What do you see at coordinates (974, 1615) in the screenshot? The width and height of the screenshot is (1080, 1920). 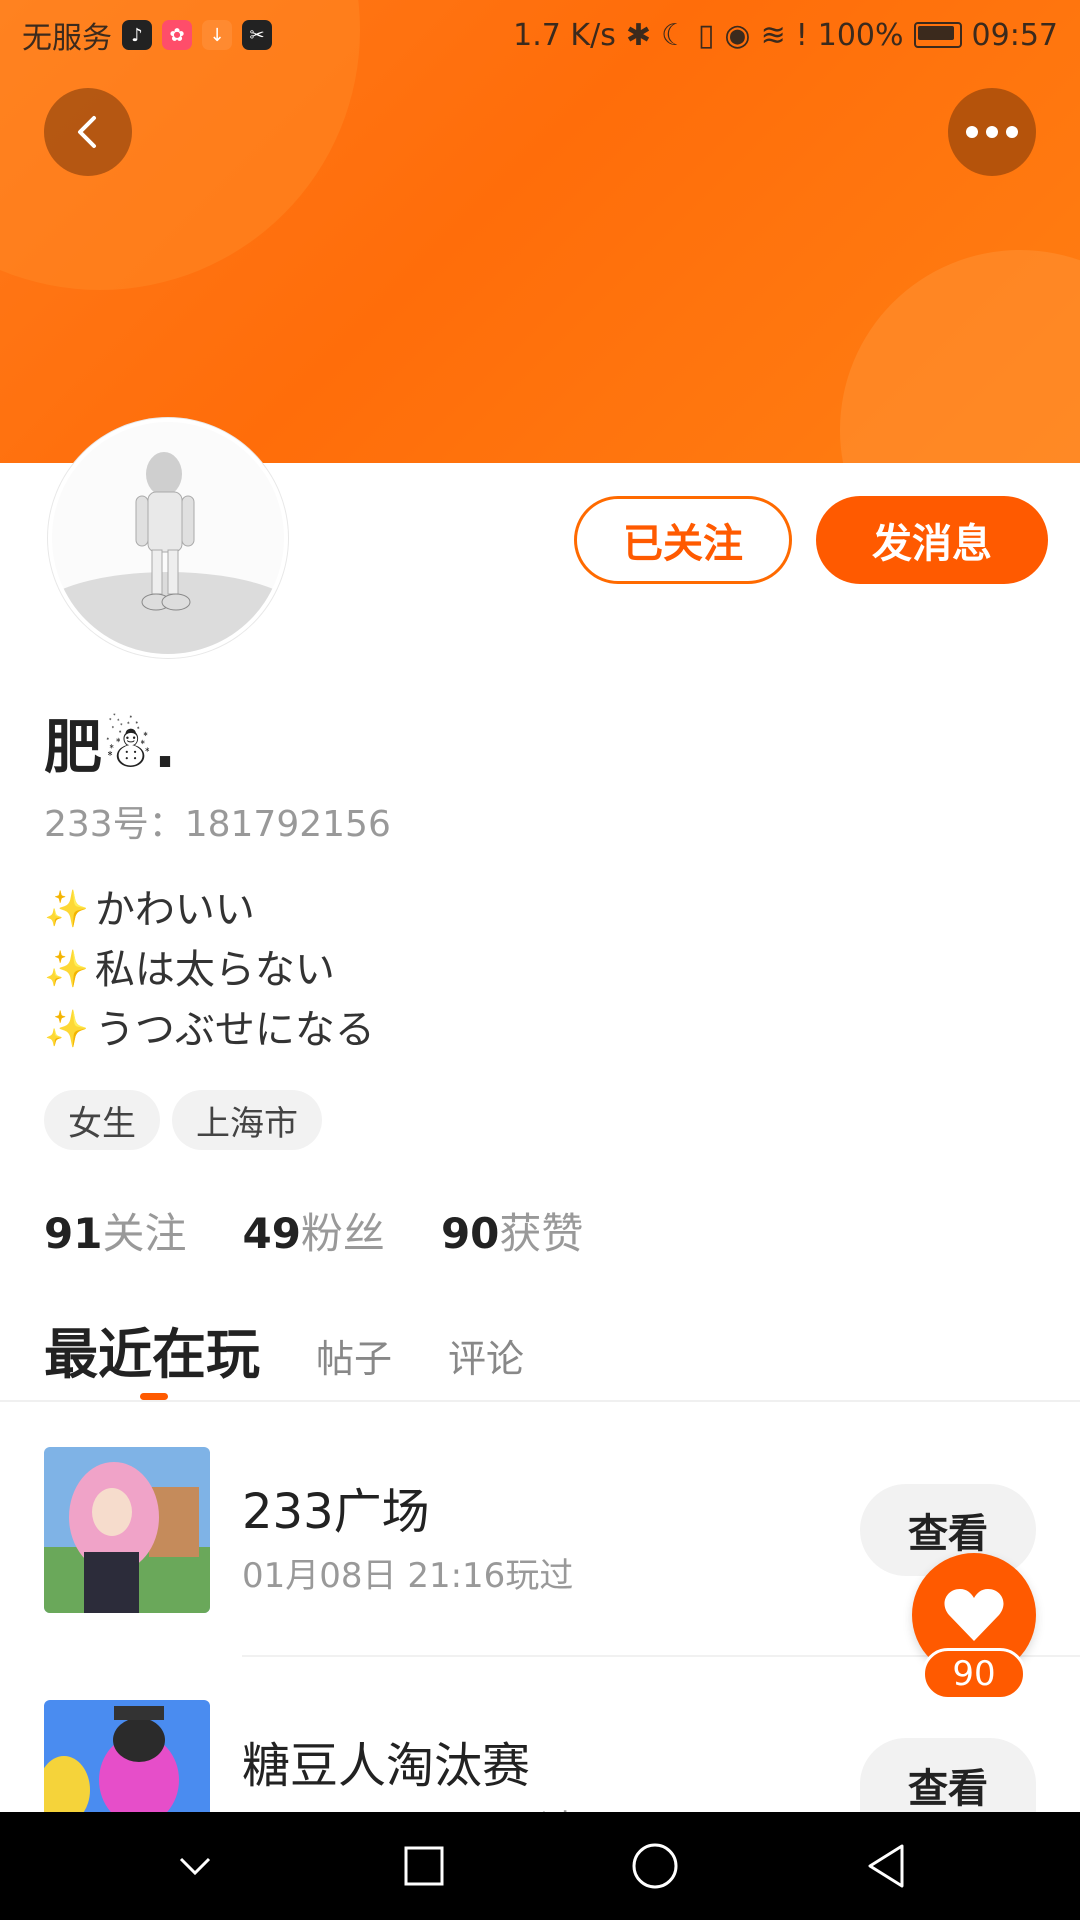 I see `heart-icon` at bounding box center [974, 1615].